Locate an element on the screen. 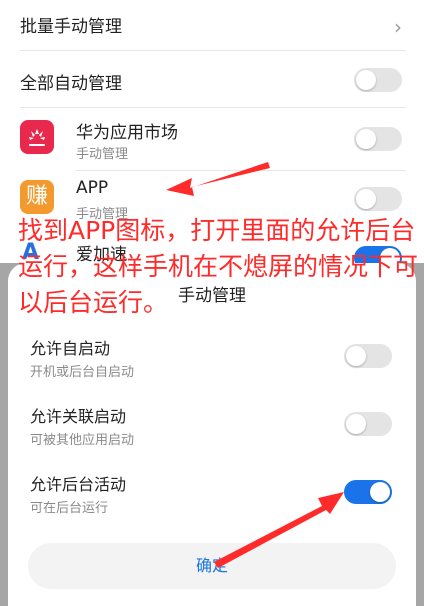 The width and height of the screenshot is (424, 606). confirm-button: 确定 is located at coordinates (212, 566).